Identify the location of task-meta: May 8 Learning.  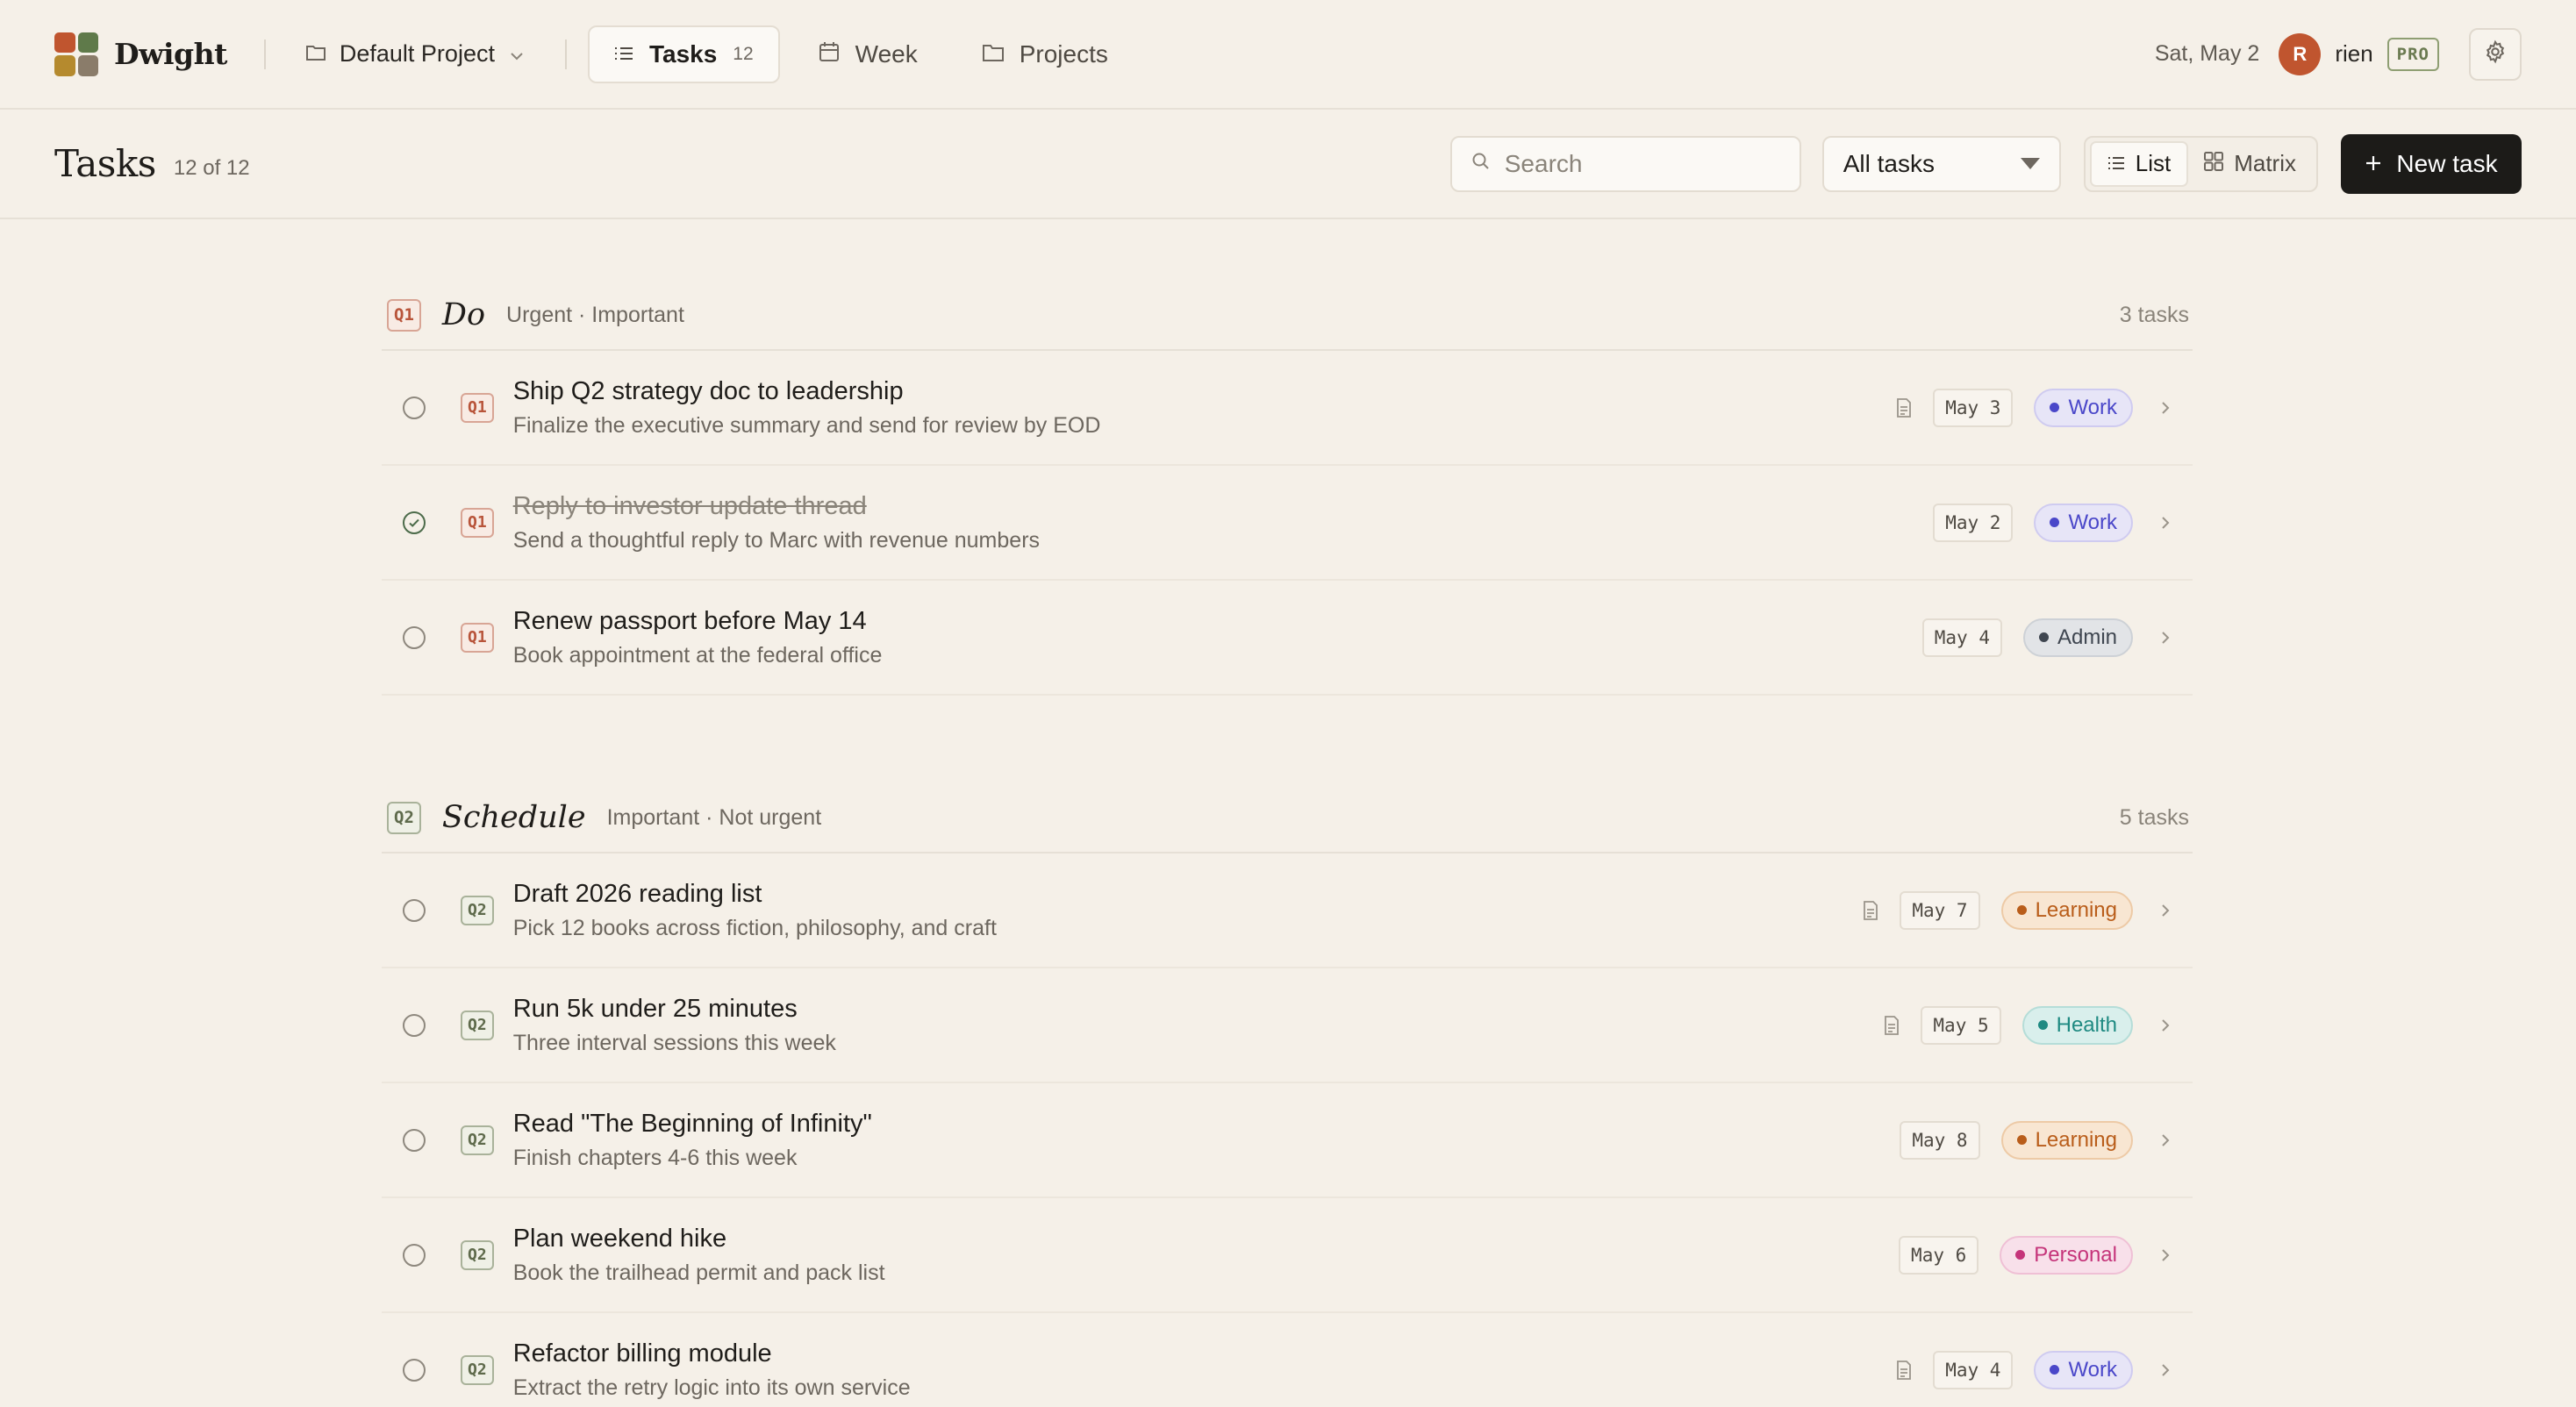
(2036, 1140).